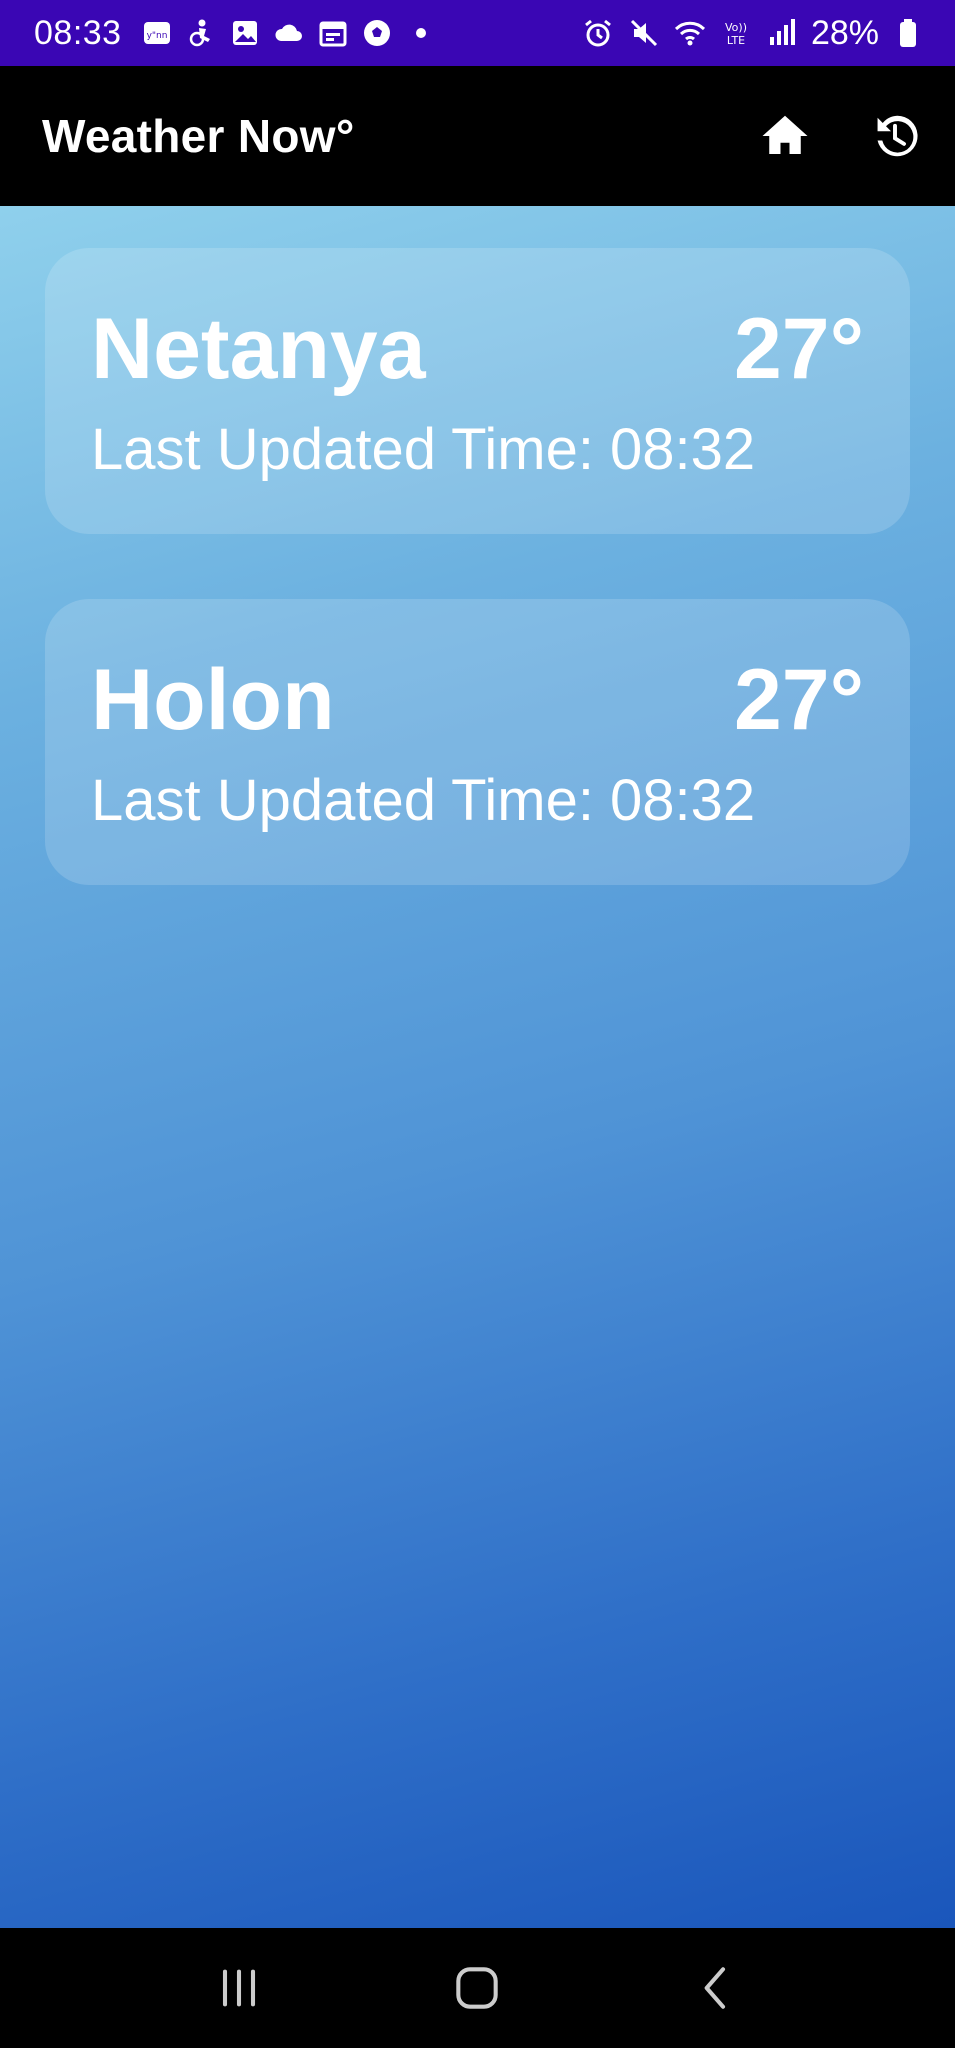 Image resolution: width=955 pixels, height=2048 pixels. I want to click on alarm-icon, so click(598, 33).